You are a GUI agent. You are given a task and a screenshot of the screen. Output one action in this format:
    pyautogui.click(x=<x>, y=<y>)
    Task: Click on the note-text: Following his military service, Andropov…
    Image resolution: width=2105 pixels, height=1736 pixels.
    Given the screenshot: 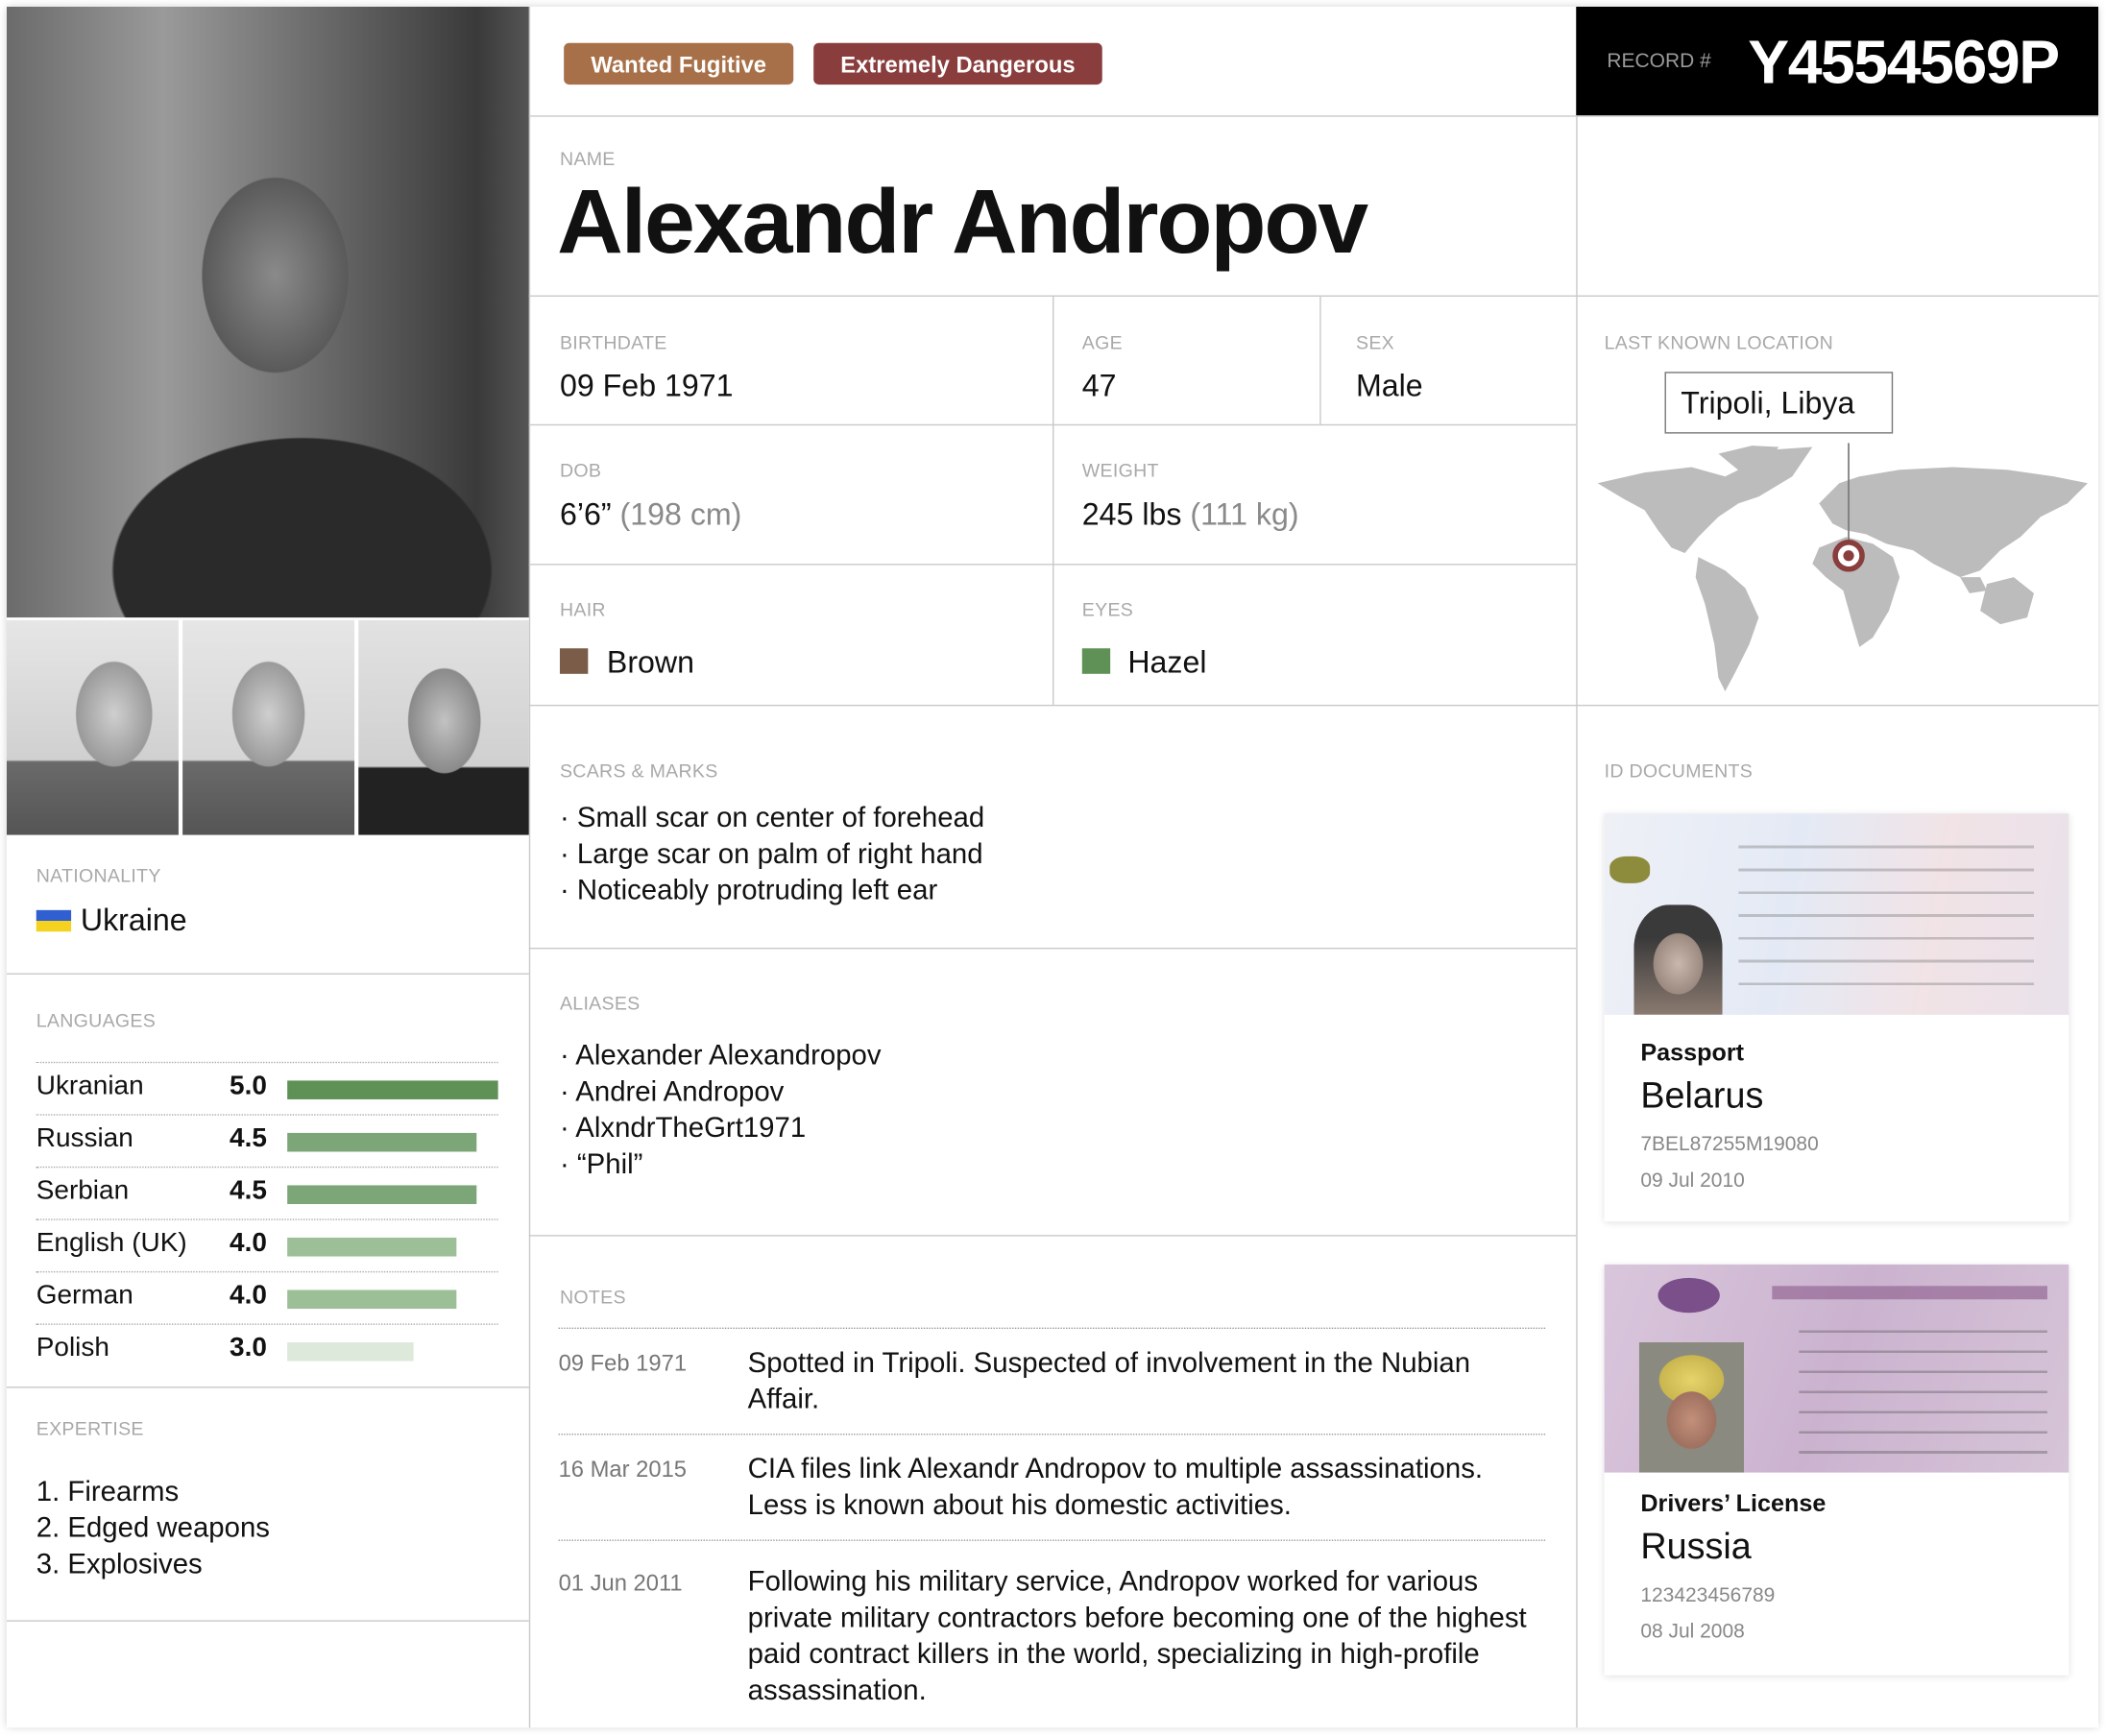 What is the action you would take?
    pyautogui.click(x=1137, y=1636)
    